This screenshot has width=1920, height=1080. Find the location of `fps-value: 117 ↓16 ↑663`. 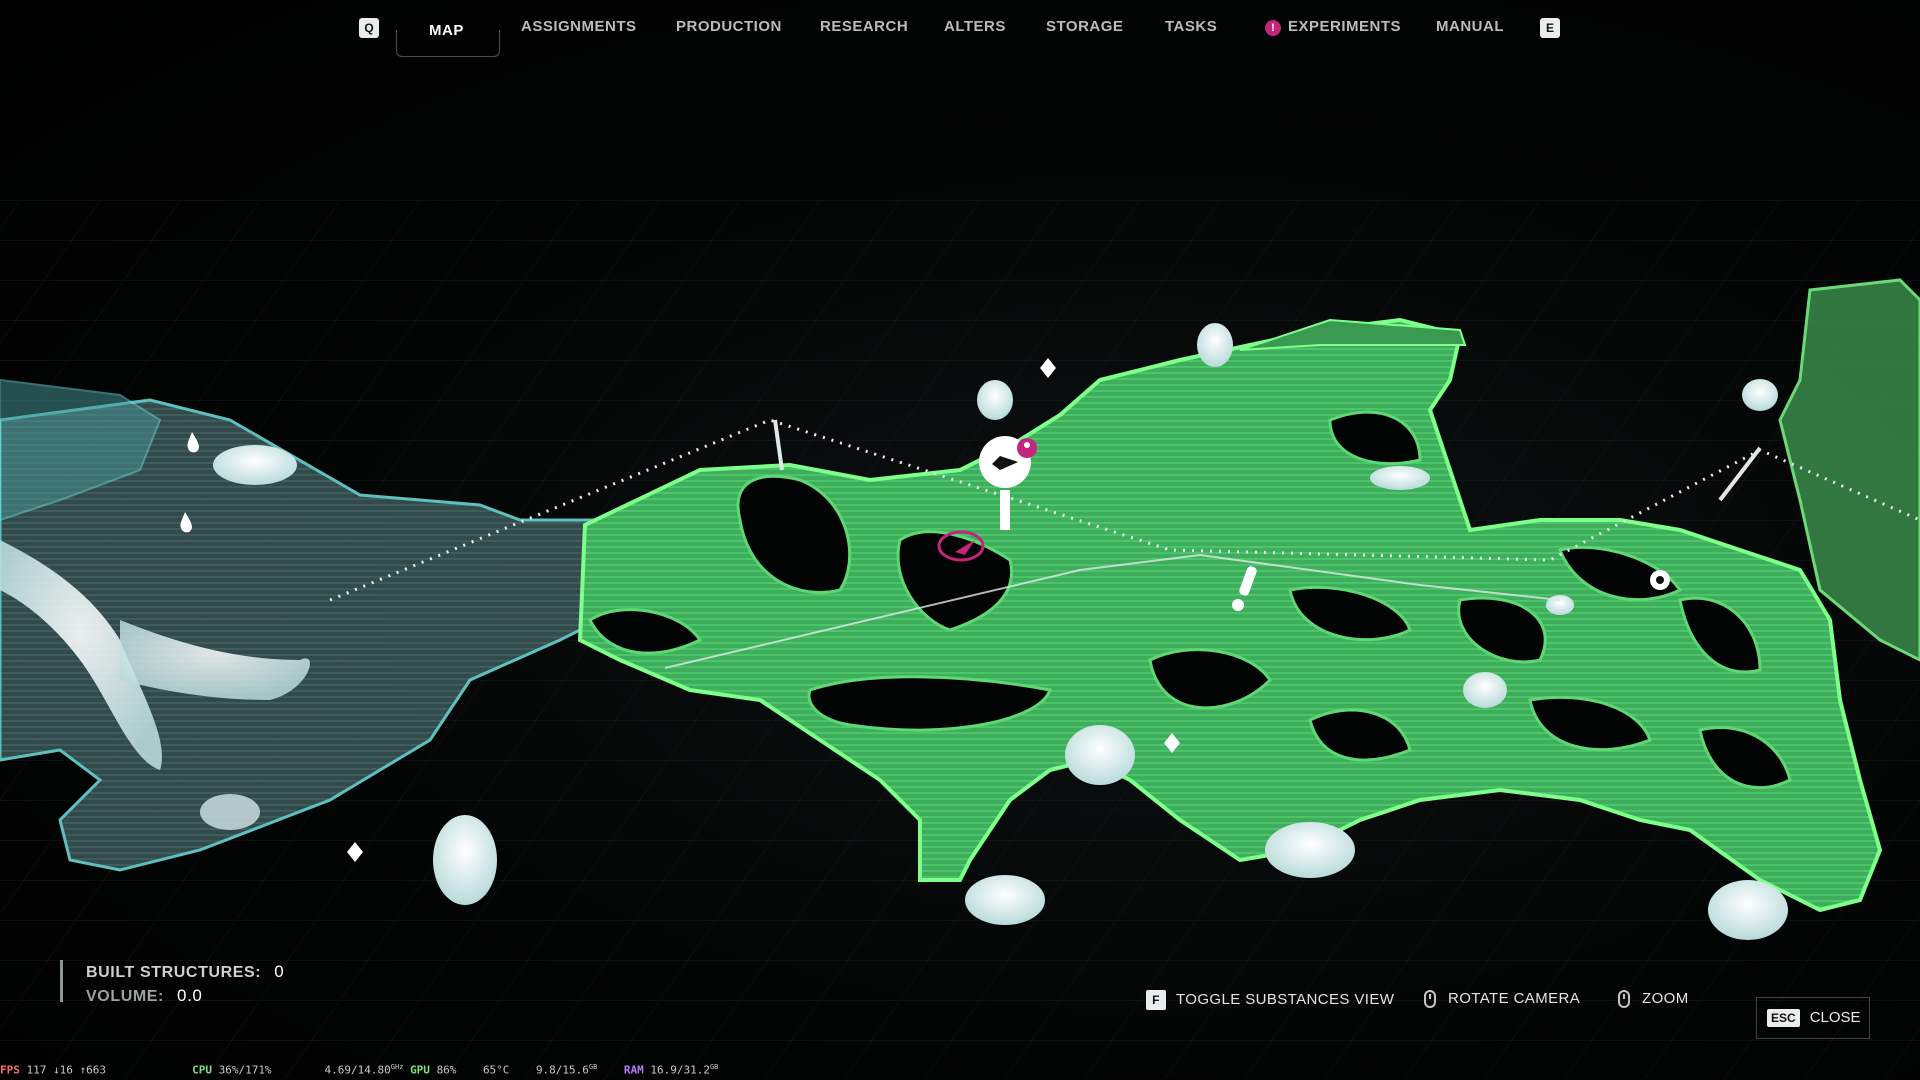

fps-value: 117 ↓16 ↑663 is located at coordinates (66, 1070).